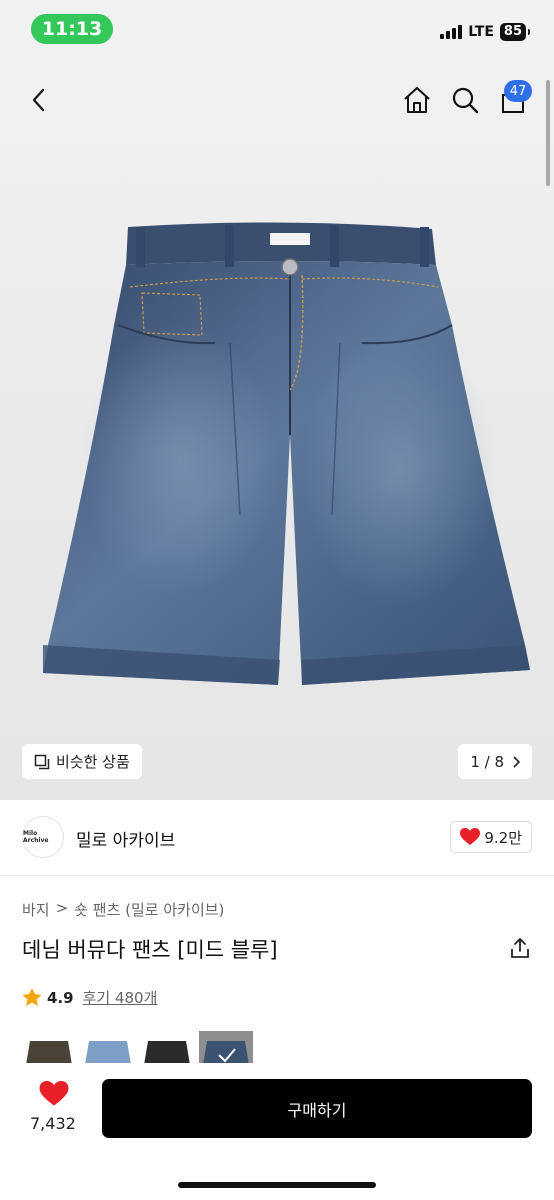  I want to click on search-icon, so click(465, 100).